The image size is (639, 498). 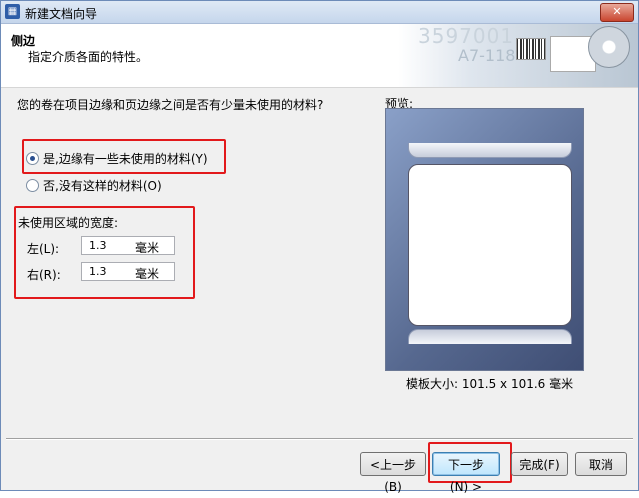 What do you see at coordinates (43, 249) in the screenshot?
I see `left-margin-label: 左(L):` at bounding box center [43, 249].